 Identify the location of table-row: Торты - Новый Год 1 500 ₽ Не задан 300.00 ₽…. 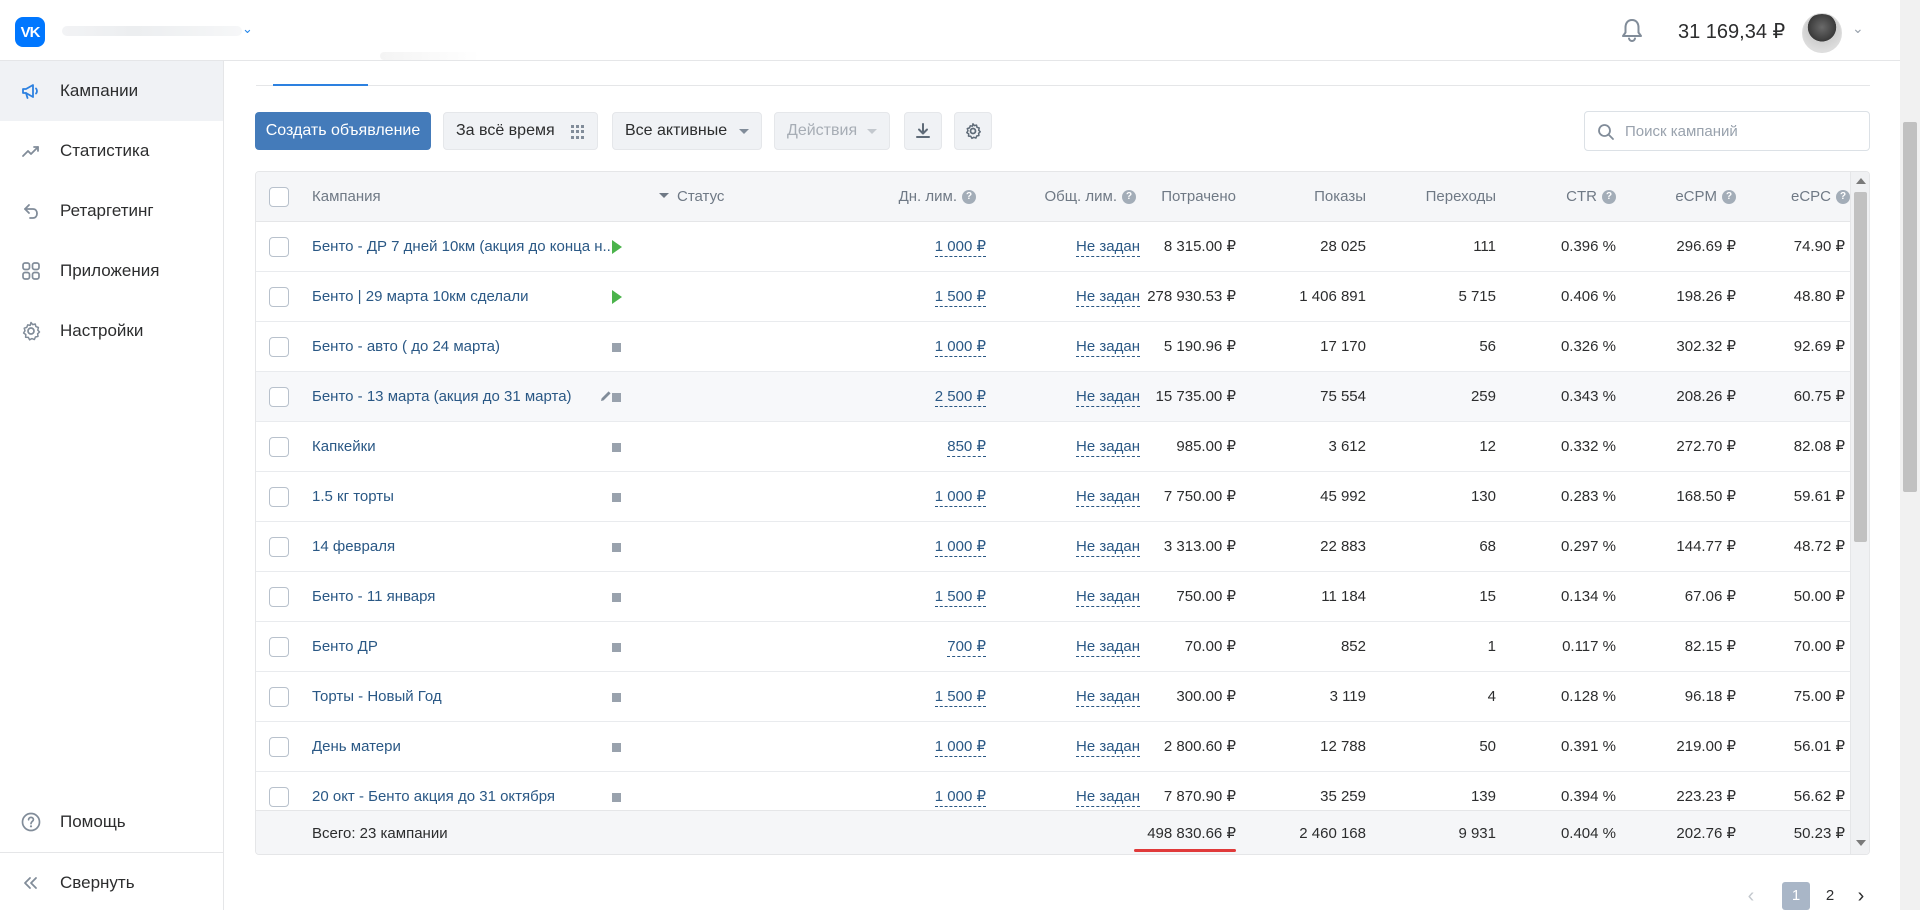
(1053, 697).